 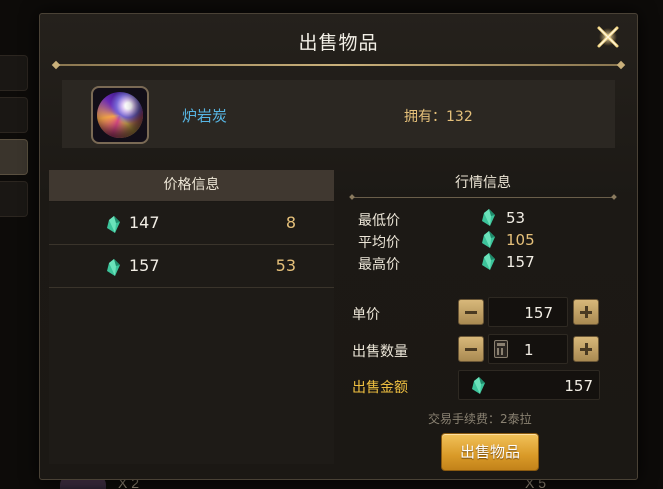 What do you see at coordinates (191, 223) in the screenshot?
I see `price-list-row: 147 8` at bounding box center [191, 223].